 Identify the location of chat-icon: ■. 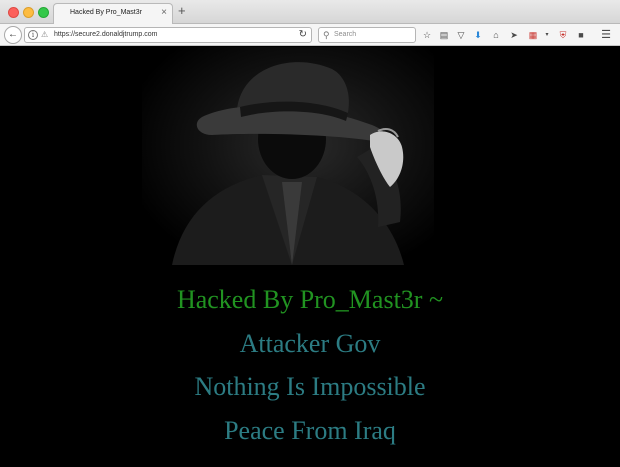
(581, 35).